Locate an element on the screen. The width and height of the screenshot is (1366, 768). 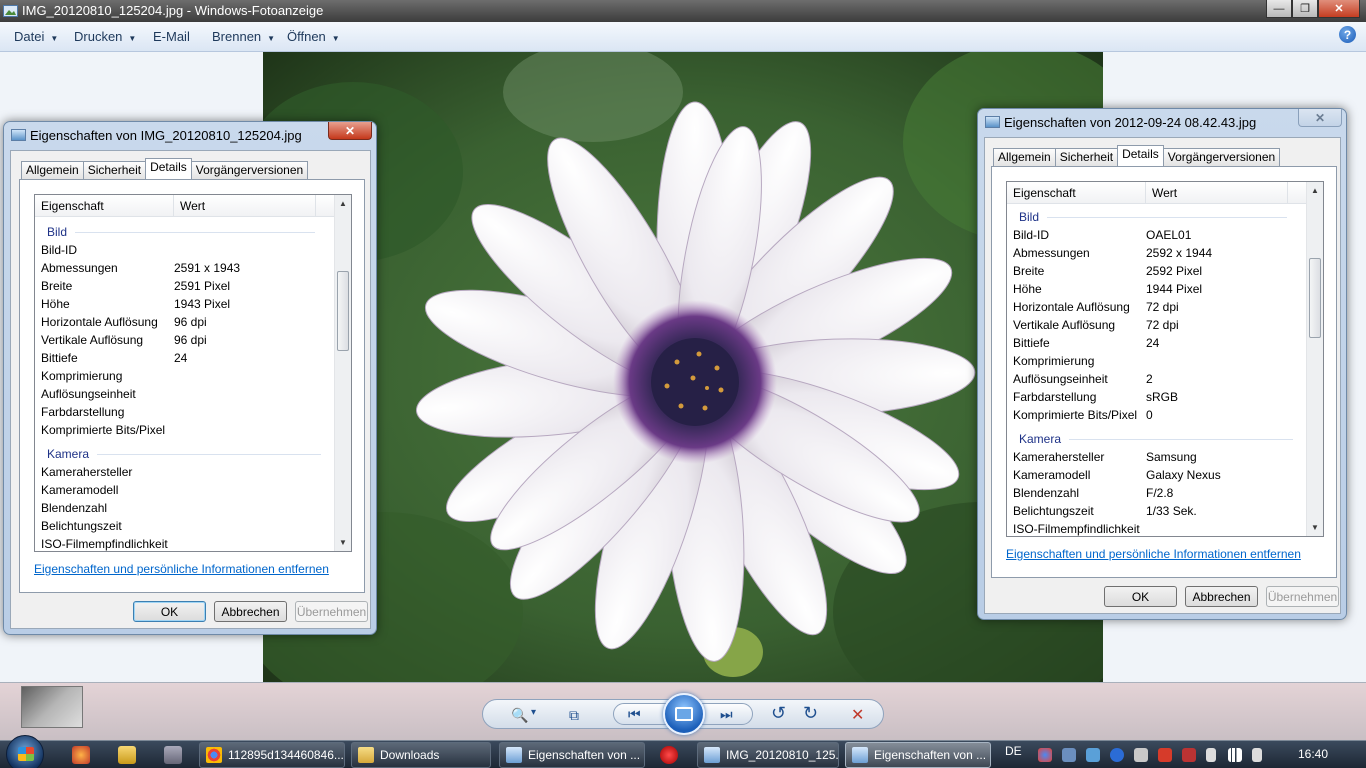
table-row: Bittiefe 24 is located at coordinates (111, 360).